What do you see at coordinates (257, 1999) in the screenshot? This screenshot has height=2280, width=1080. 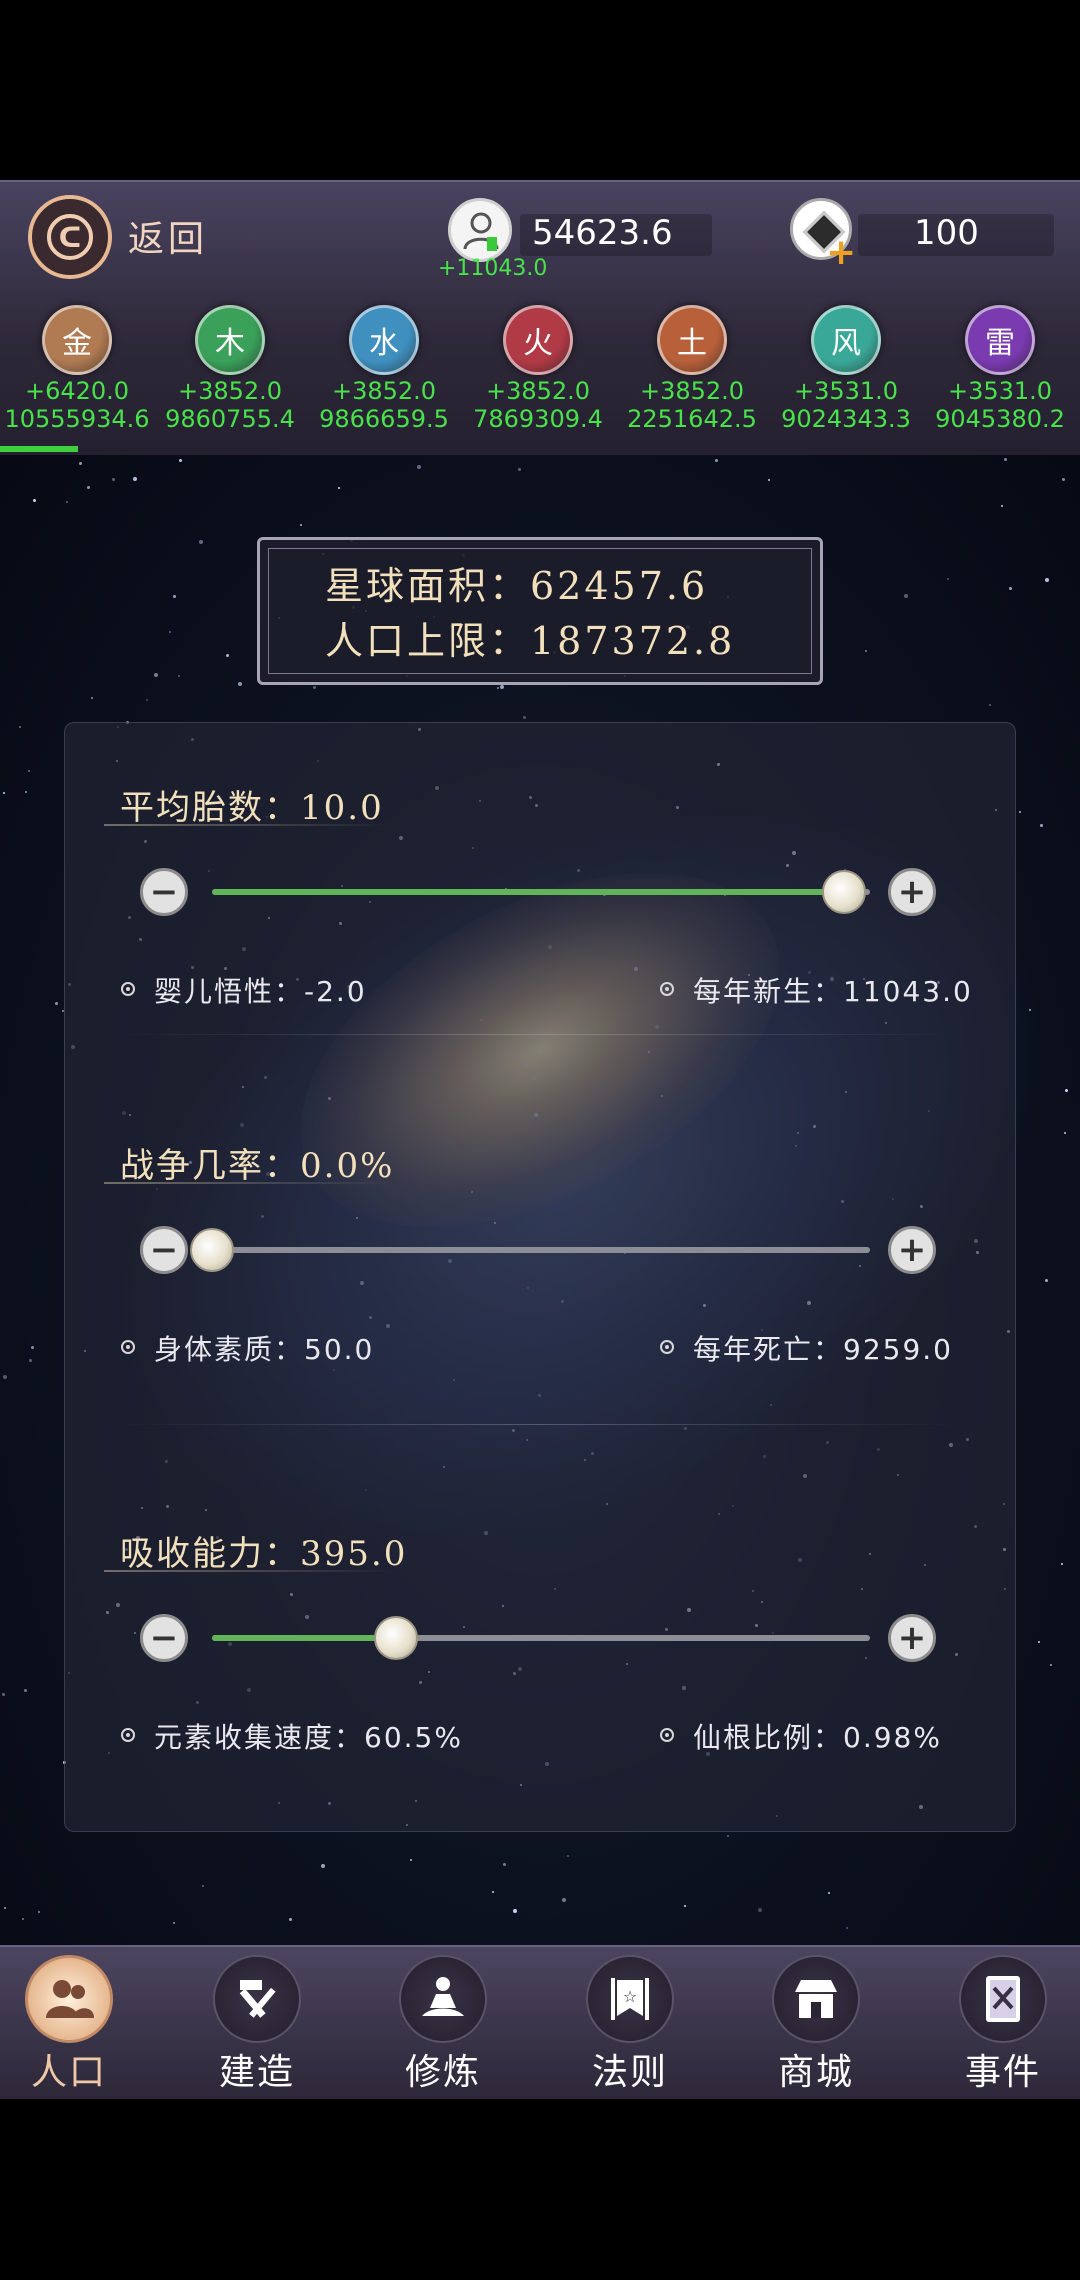 I see `tools-icon` at bounding box center [257, 1999].